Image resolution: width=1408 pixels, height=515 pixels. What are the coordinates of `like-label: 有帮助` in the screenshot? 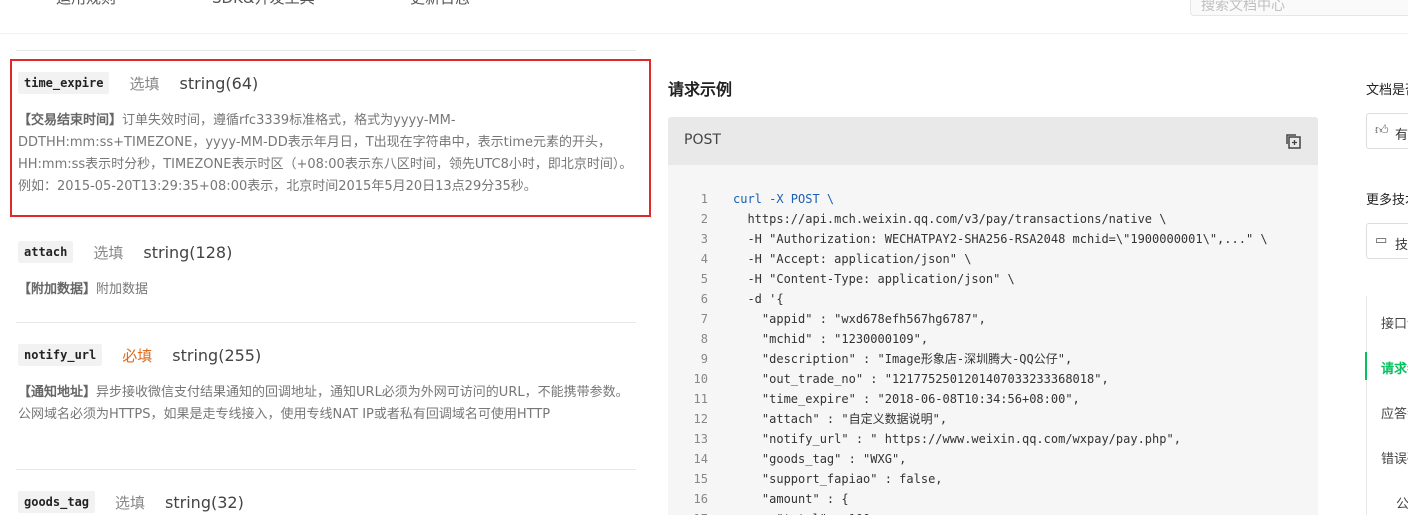 It's located at (1401, 135).